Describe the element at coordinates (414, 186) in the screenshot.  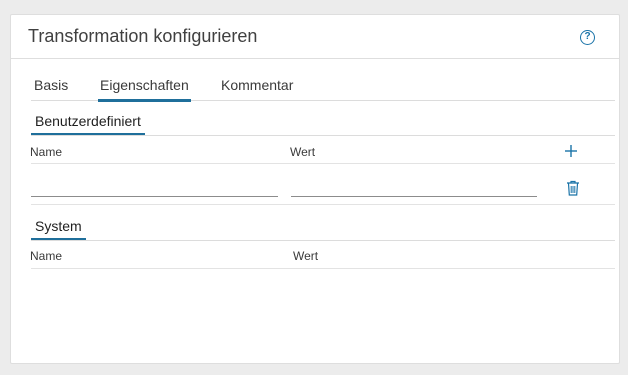
I see `property-value-input` at that location.